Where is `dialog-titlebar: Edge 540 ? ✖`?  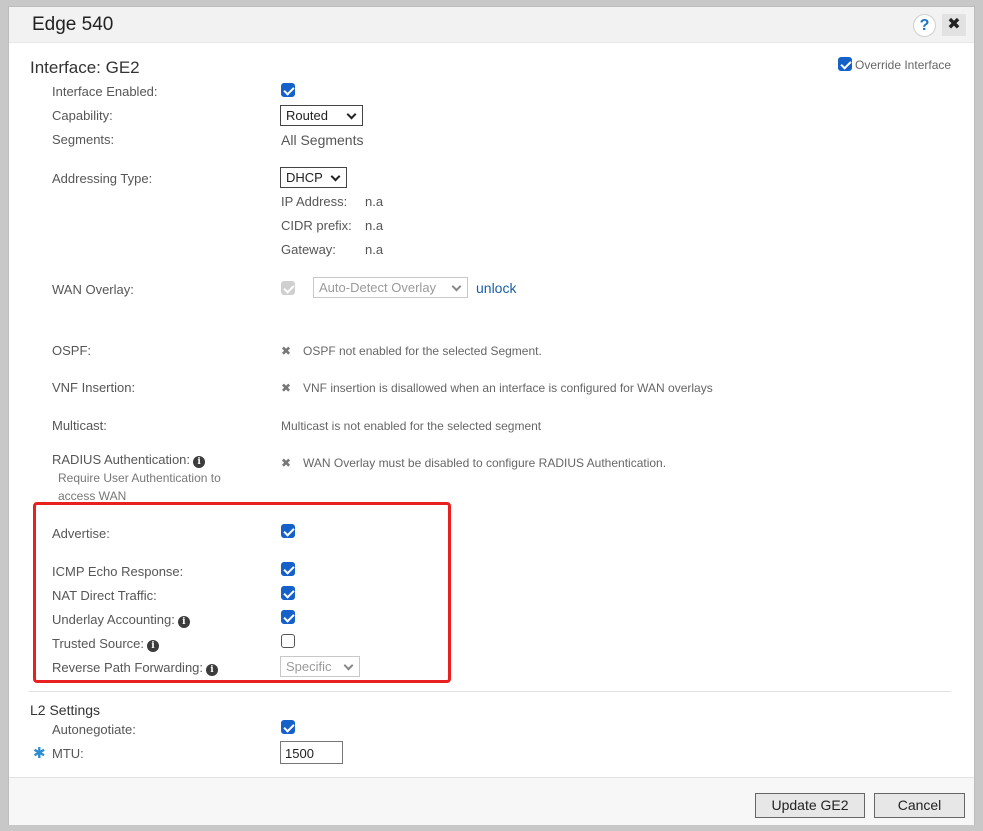 dialog-titlebar: Edge 540 ? ✖ is located at coordinates (491, 25).